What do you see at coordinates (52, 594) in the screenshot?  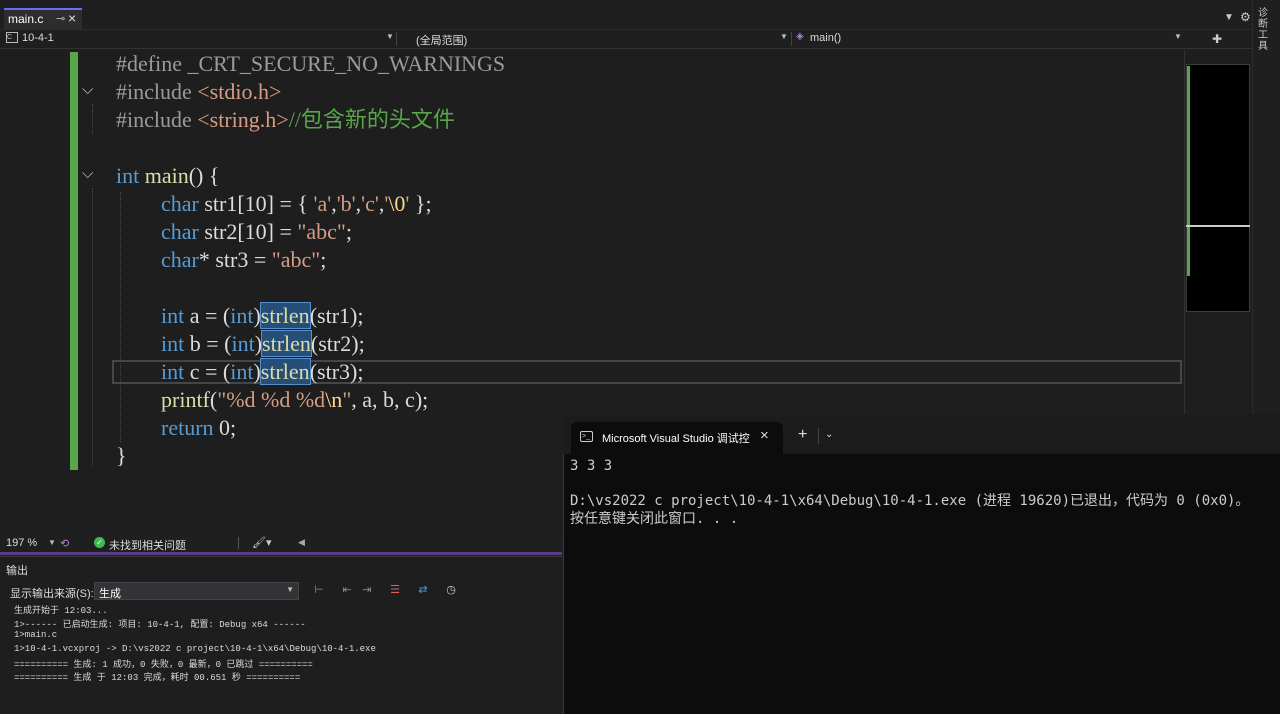 I see `output-source-label: 显示输出来源(S):` at bounding box center [52, 594].